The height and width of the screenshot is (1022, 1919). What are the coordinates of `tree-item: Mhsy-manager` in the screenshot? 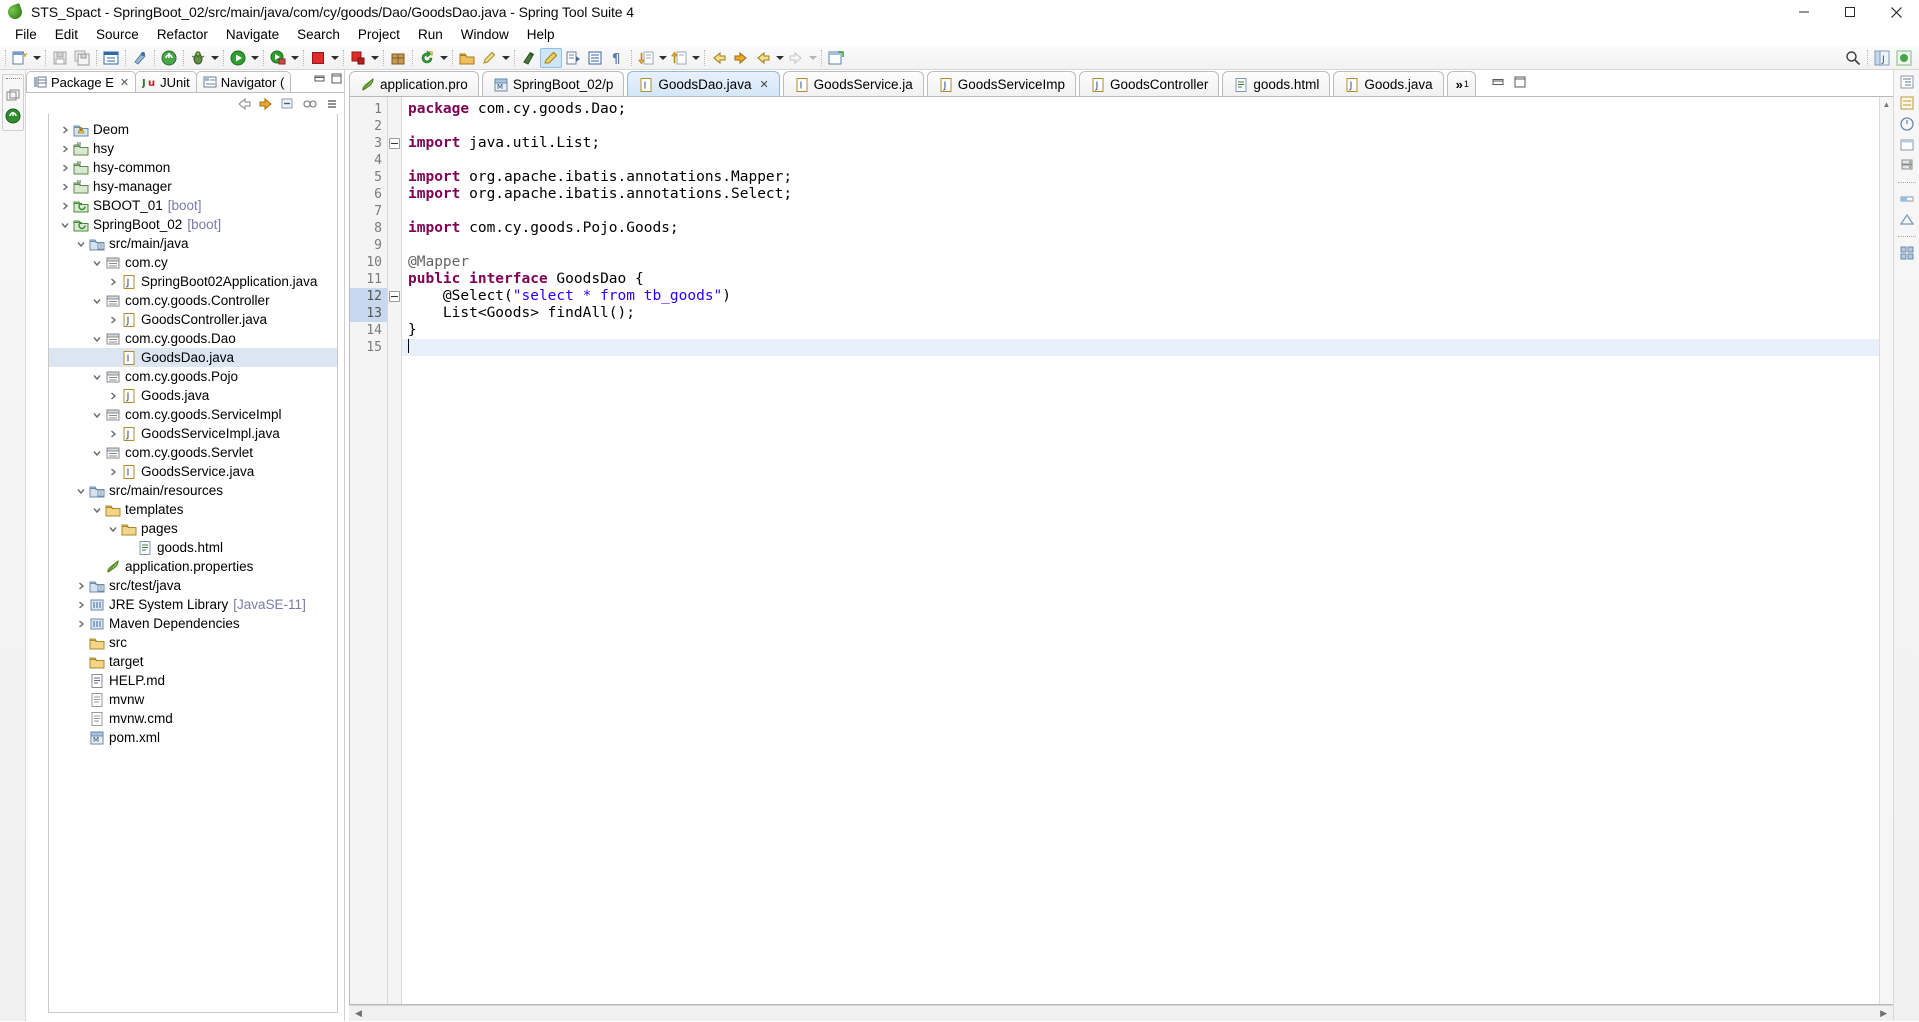 It's located at (193, 186).